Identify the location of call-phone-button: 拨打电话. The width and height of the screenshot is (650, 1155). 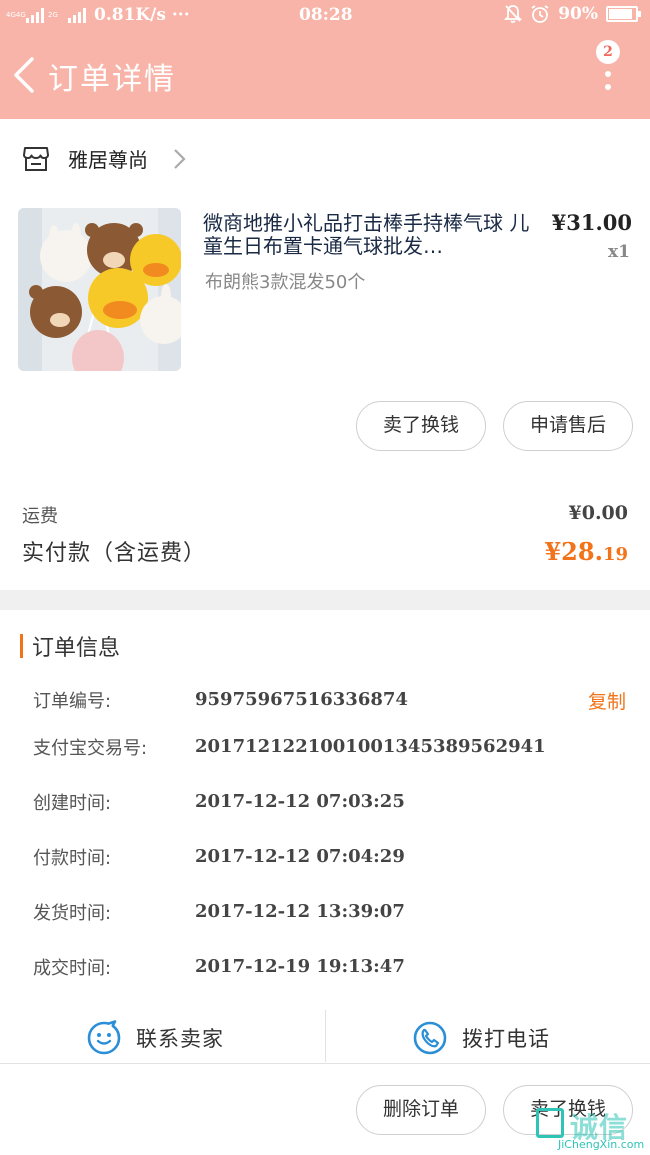
(481, 1038).